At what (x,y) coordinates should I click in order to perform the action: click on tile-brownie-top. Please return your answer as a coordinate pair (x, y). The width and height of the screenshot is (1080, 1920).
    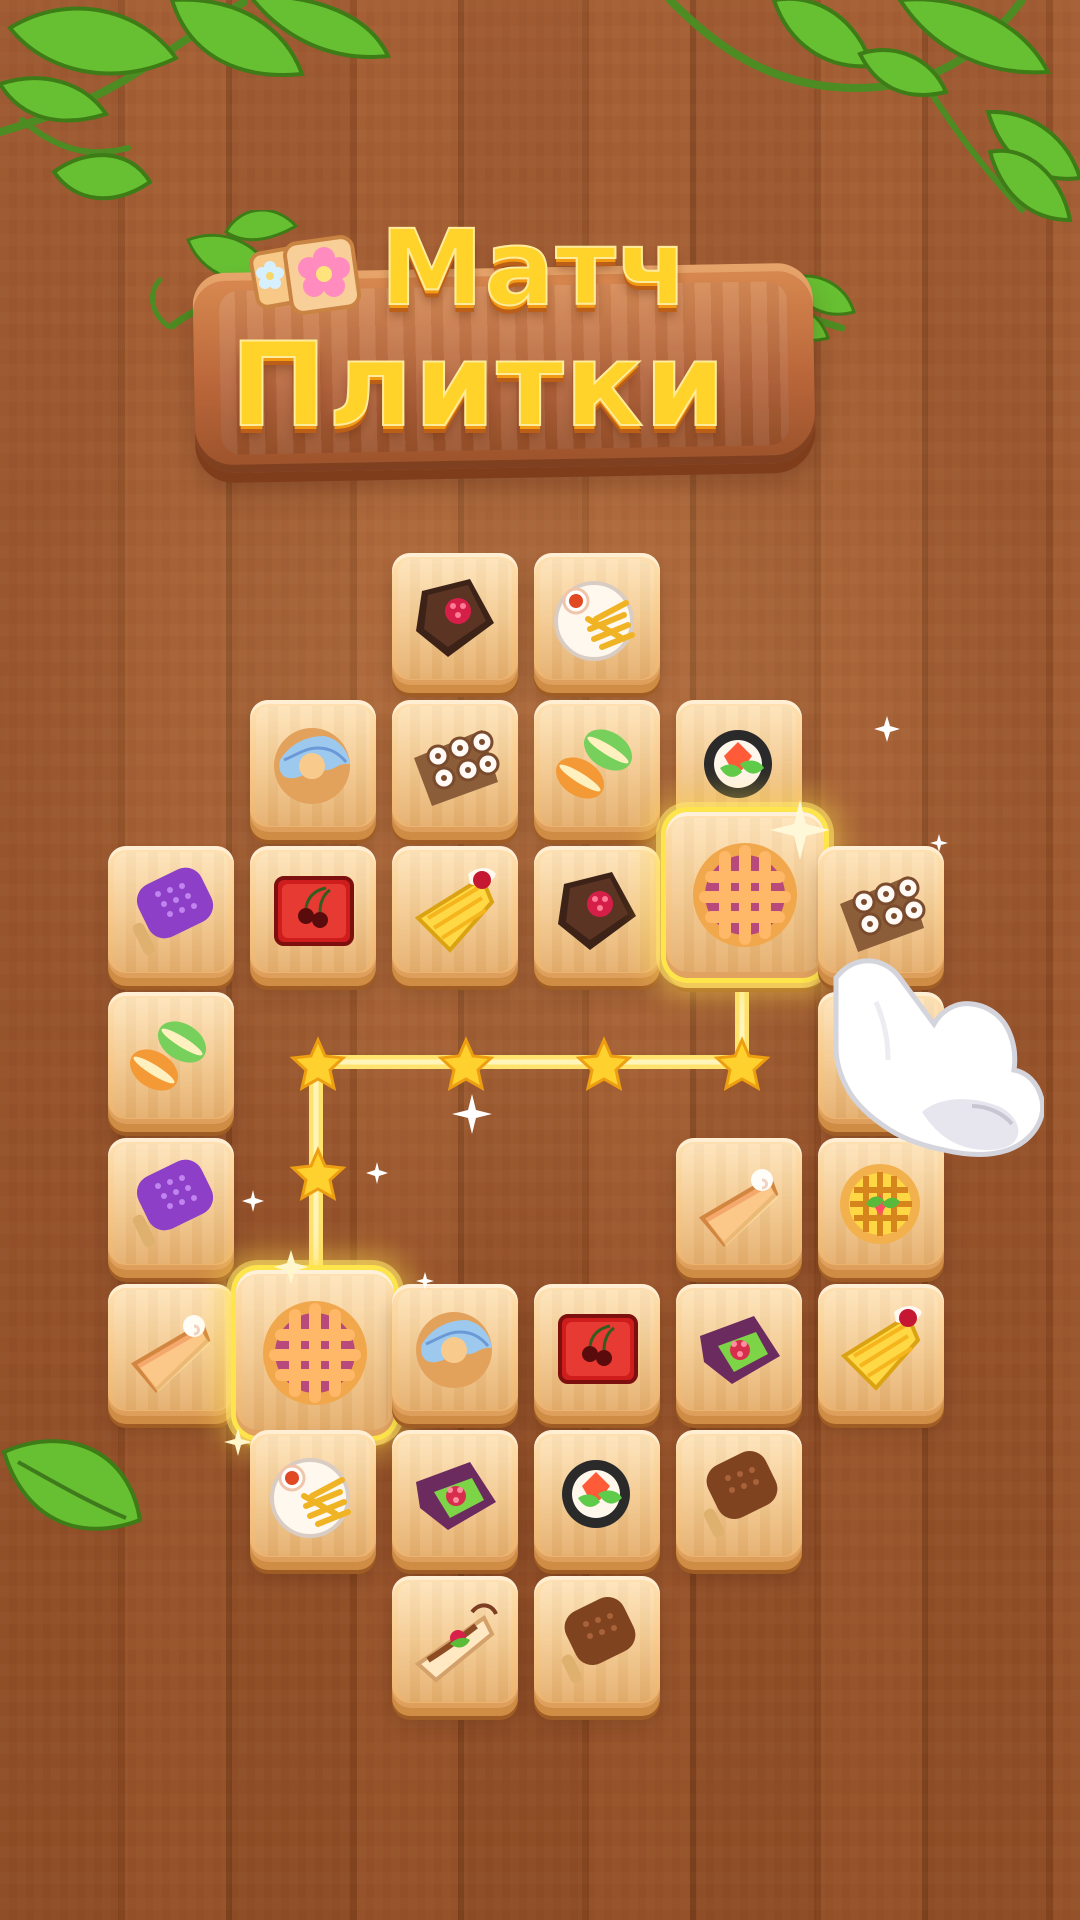
    Looking at the image, I should click on (455, 619).